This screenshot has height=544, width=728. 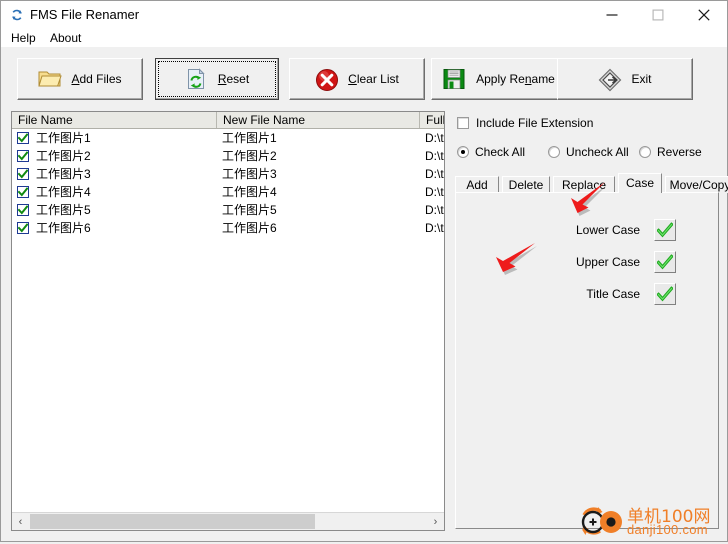 I want to click on cell-new-file-name: 工作图片6, so click(x=249, y=228).